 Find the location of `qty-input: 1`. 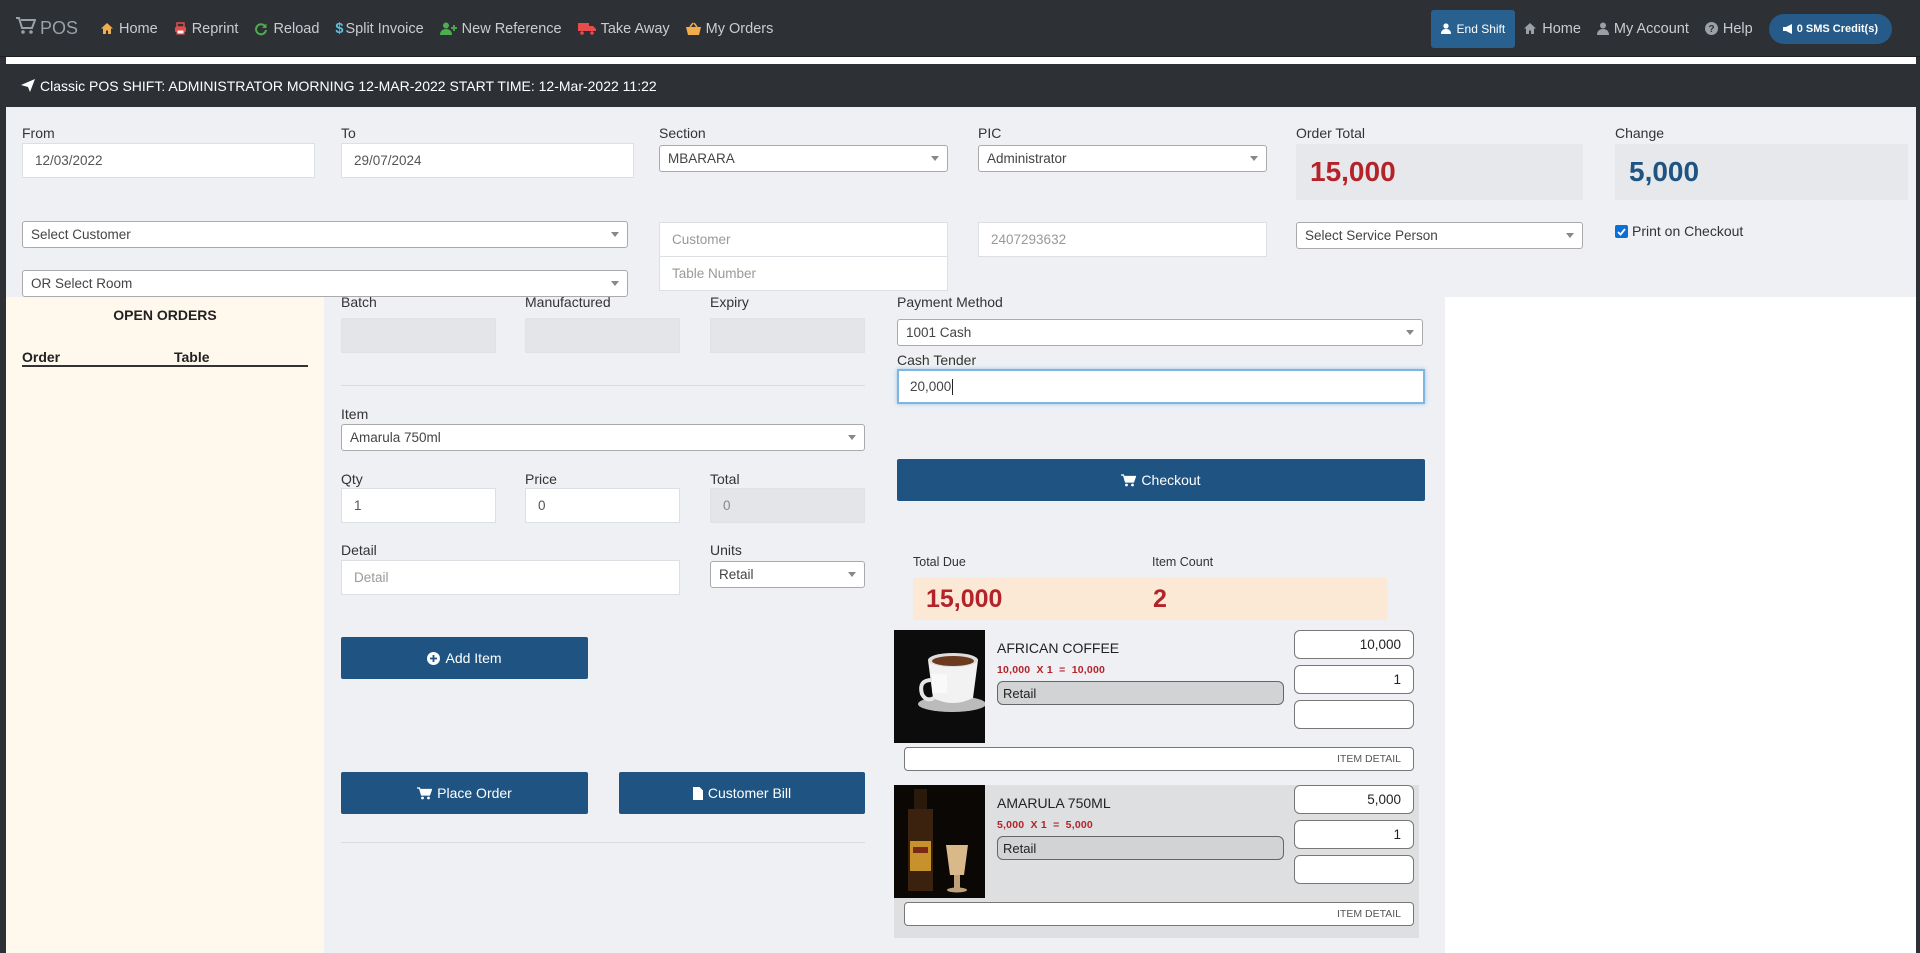

qty-input: 1 is located at coordinates (418, 505).